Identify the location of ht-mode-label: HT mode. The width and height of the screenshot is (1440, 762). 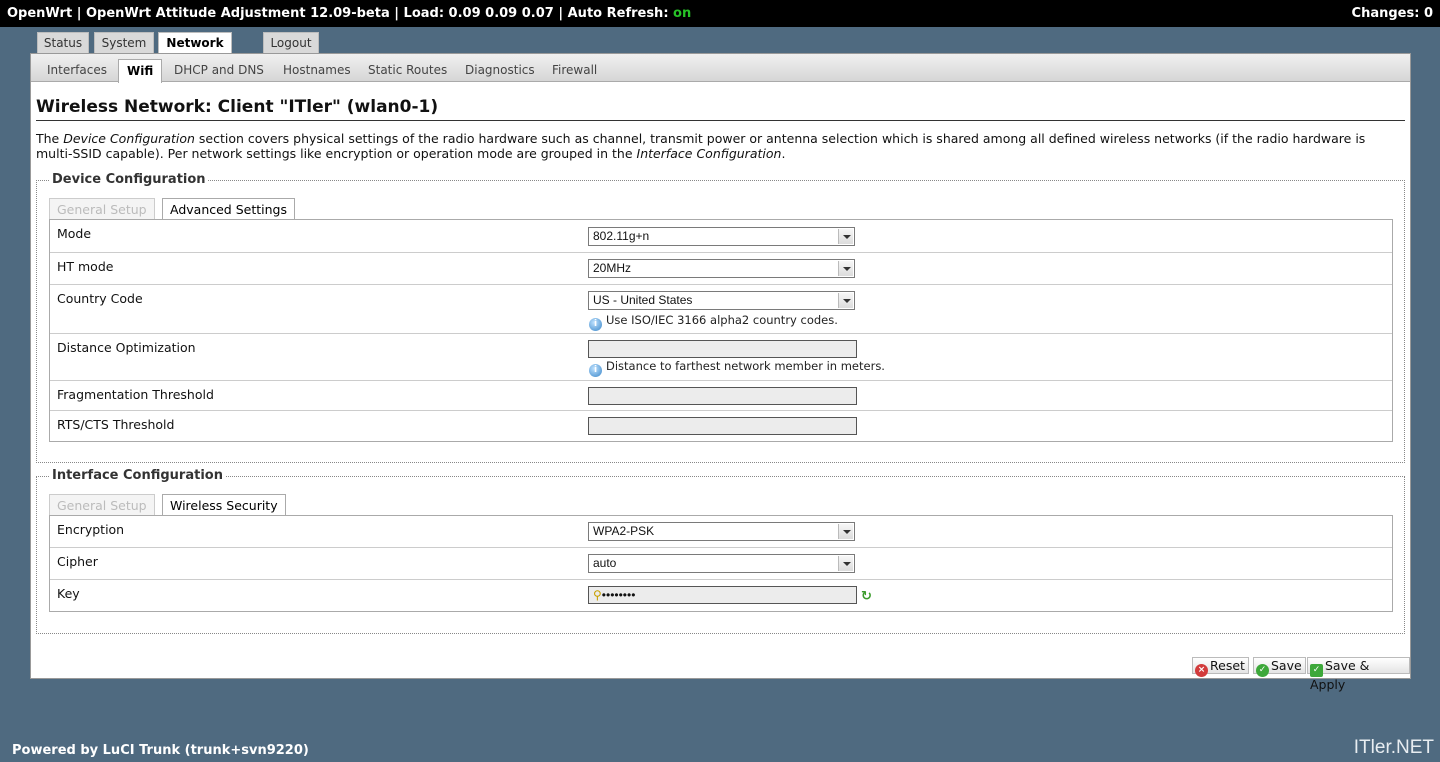
(85, 266).